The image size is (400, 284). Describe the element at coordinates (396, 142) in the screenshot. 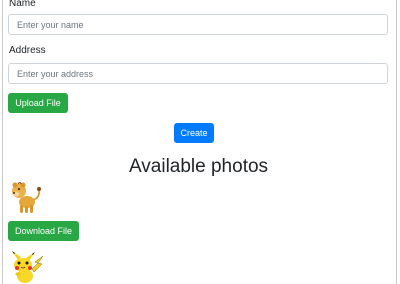

I see `right-border` at that location.